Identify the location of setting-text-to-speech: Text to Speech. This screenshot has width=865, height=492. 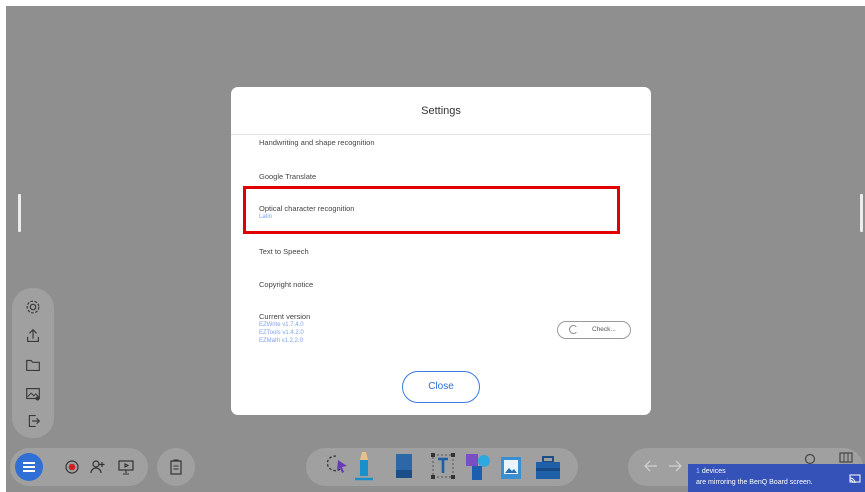
(284, 251).